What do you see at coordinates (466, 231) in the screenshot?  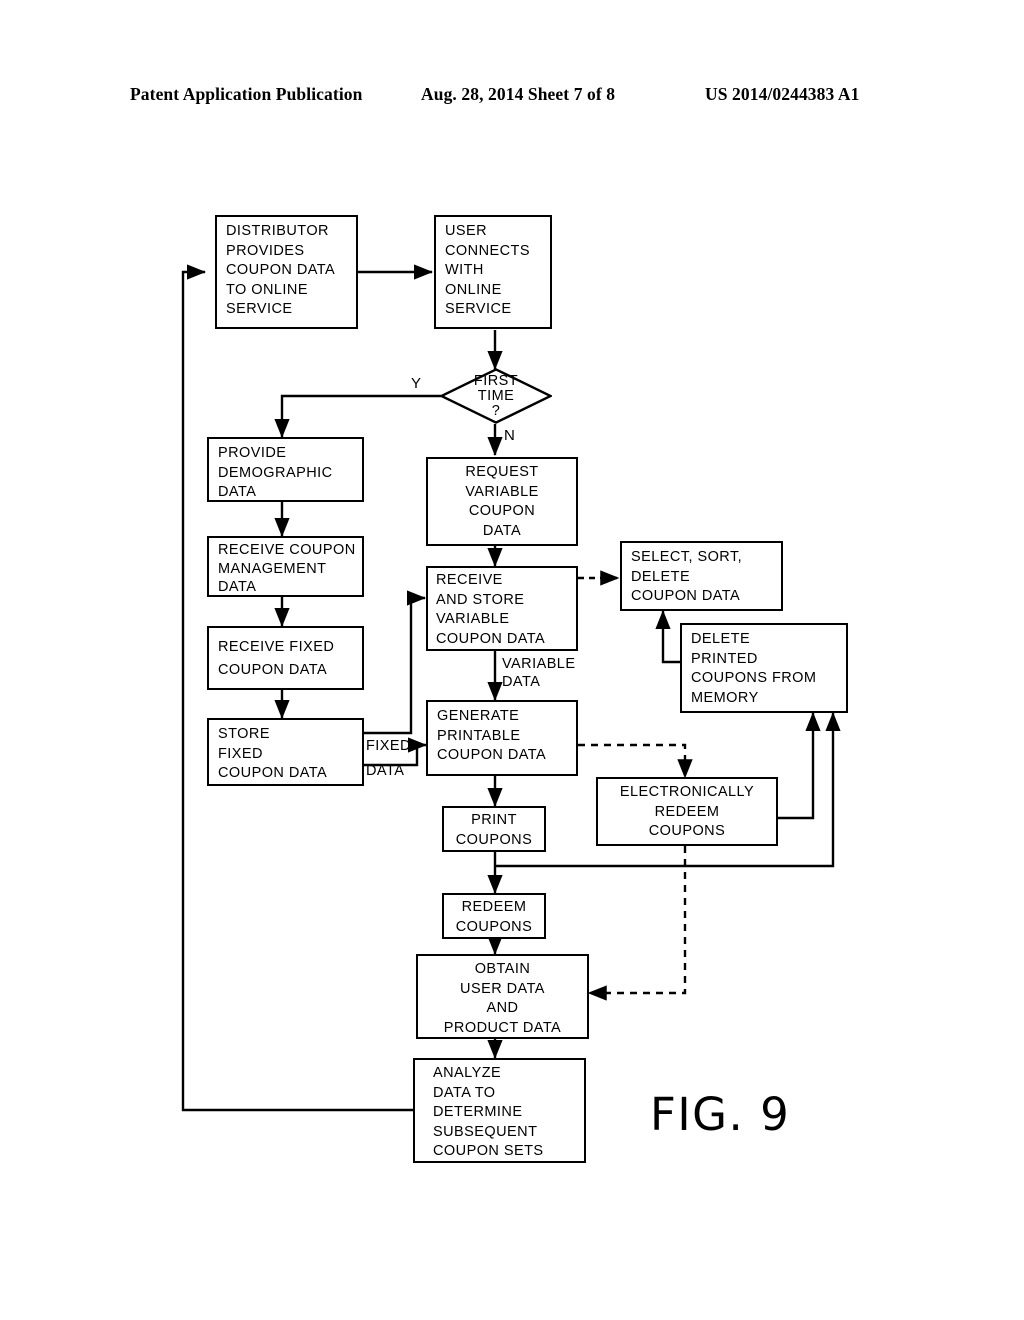 I see `node-line: USER` at bounding box center [466, 231].